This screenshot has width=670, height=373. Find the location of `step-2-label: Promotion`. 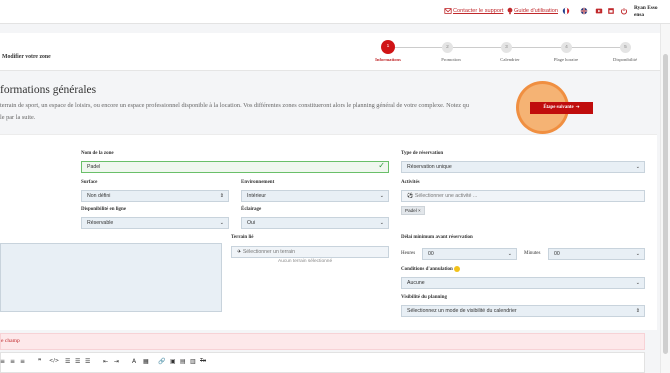

step-2-label: Promotion is located at coordinates (451, 59).